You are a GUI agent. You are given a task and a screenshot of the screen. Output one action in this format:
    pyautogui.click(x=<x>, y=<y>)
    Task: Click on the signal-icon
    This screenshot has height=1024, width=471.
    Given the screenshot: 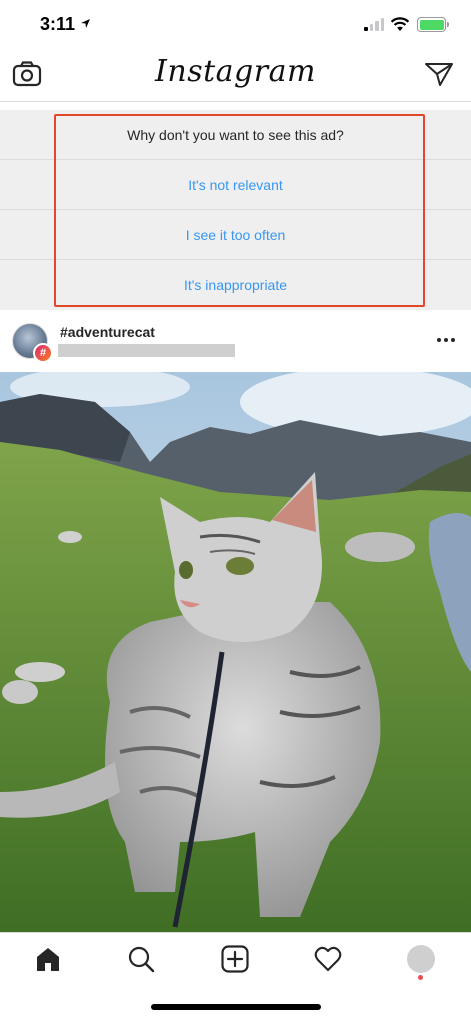 What is the action you would take?
    pyautogui.click(x=374, y=24)
    